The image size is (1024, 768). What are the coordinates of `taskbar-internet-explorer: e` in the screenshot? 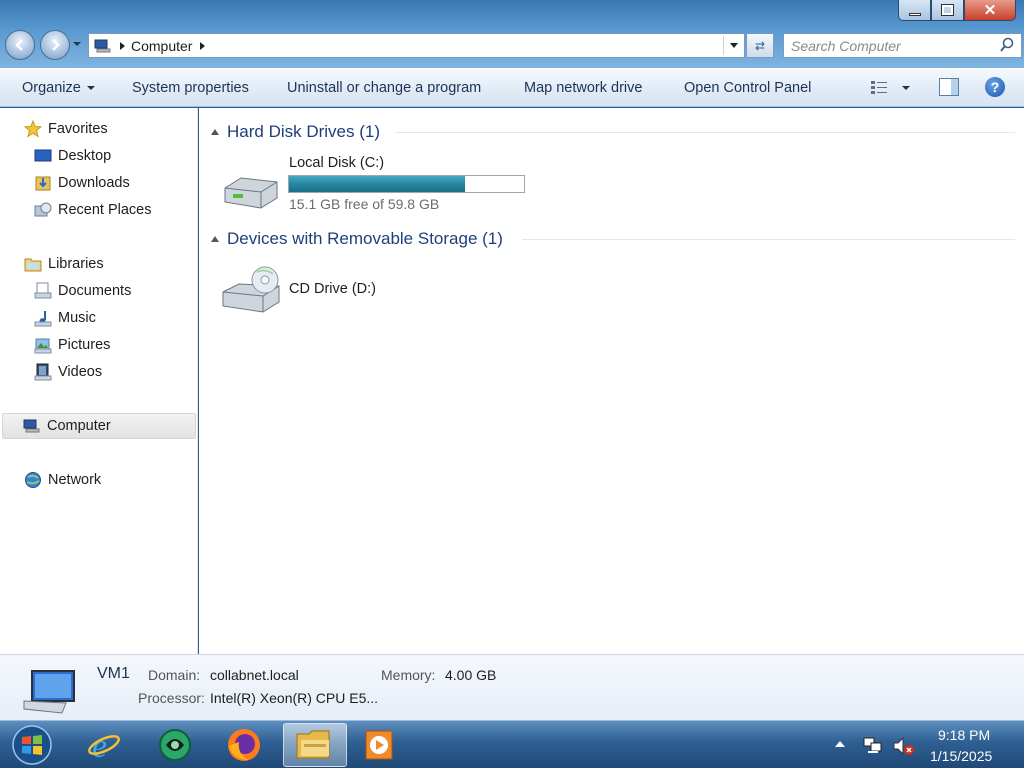 It's located at (104, 745).